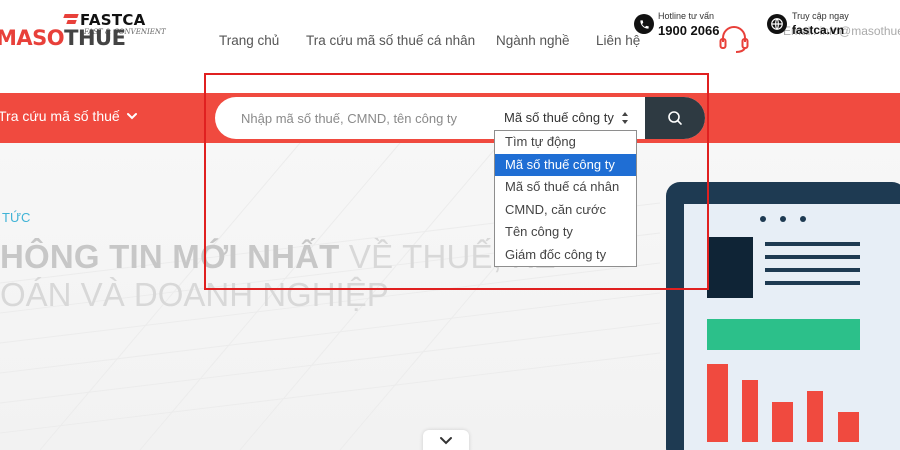 The image size is (900, 450). Describe the element at coordinates (352, 118) in the screenshot. I see `search-input` at that location.